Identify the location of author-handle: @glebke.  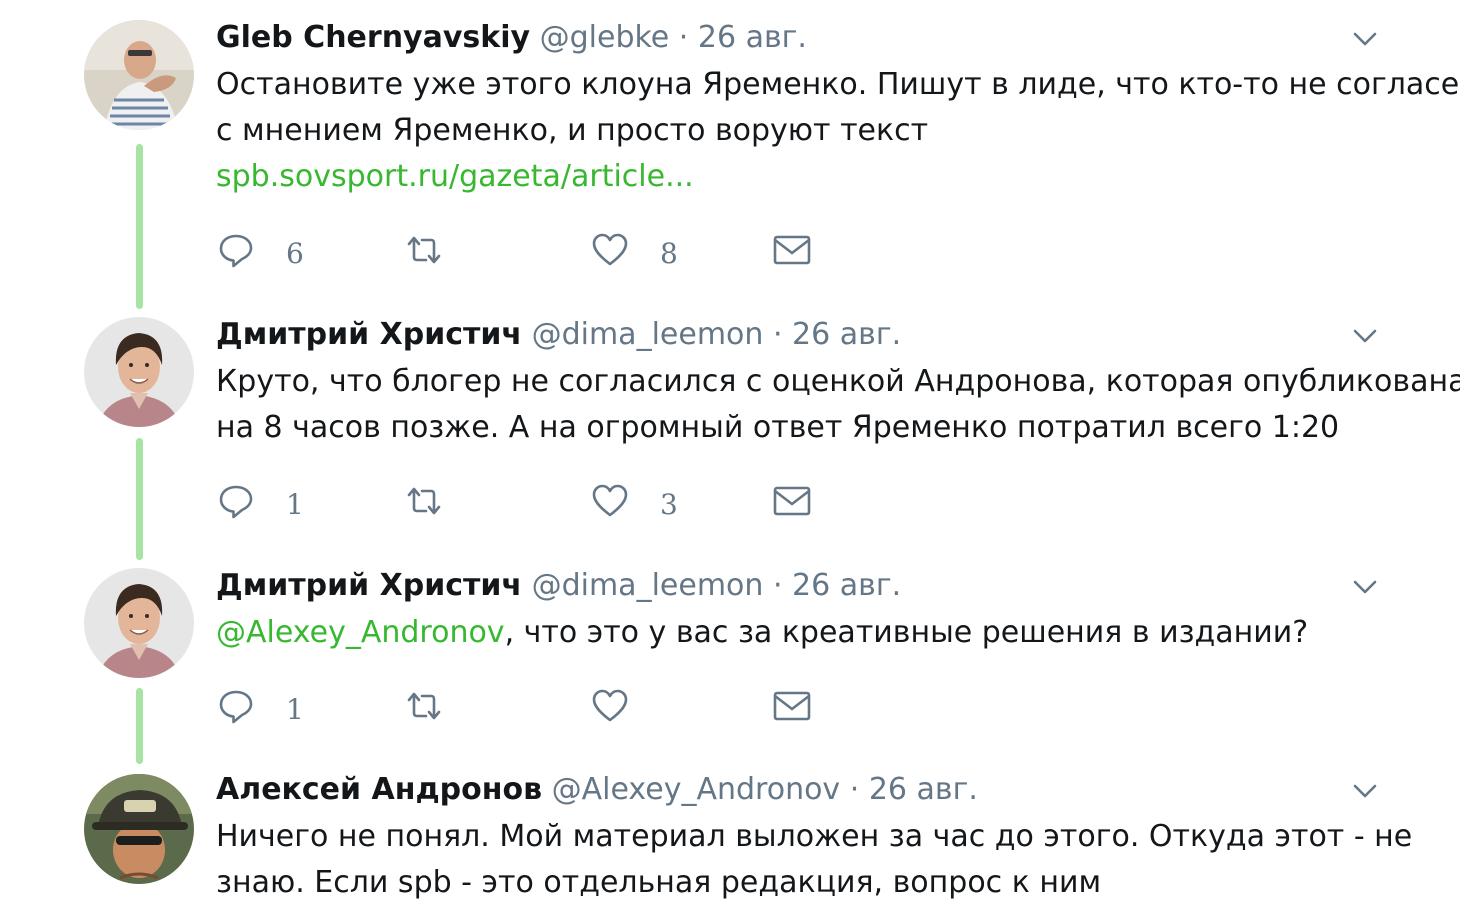
(605, 37).